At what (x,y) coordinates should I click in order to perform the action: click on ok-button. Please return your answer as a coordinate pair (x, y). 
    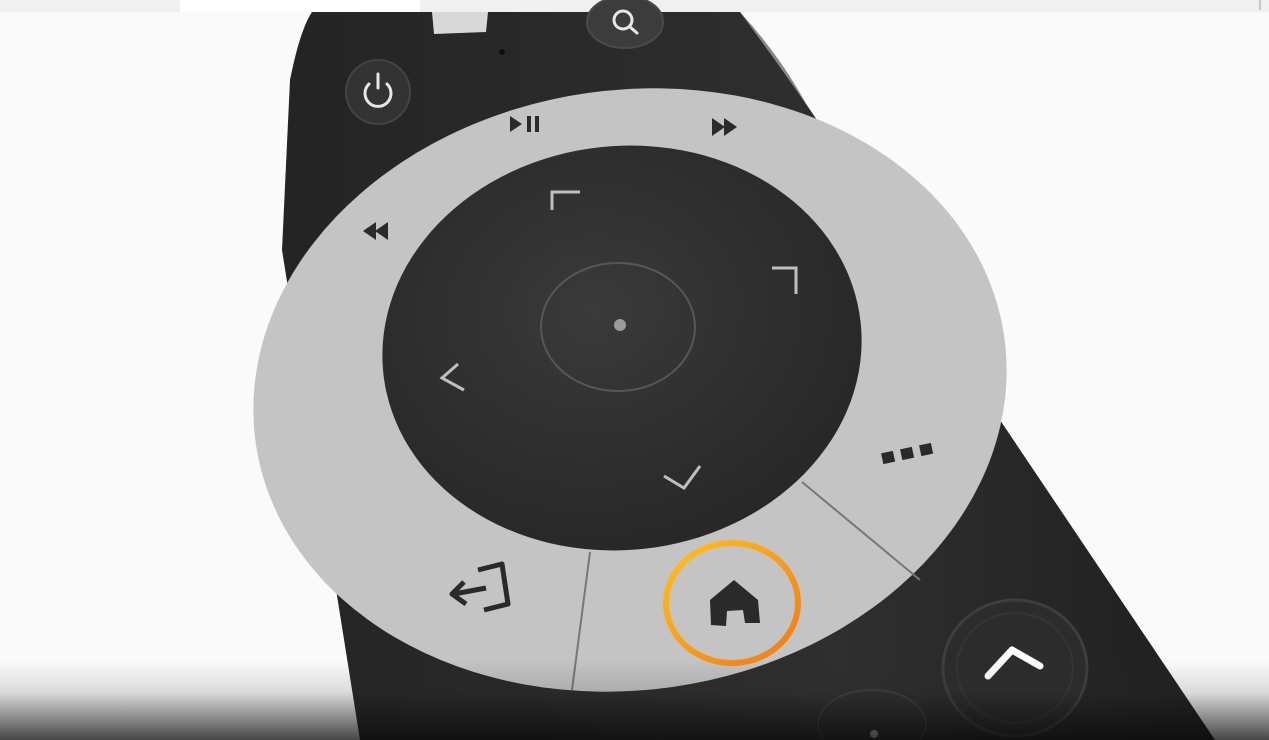
    Looking at the image, I should click on (620, 325).